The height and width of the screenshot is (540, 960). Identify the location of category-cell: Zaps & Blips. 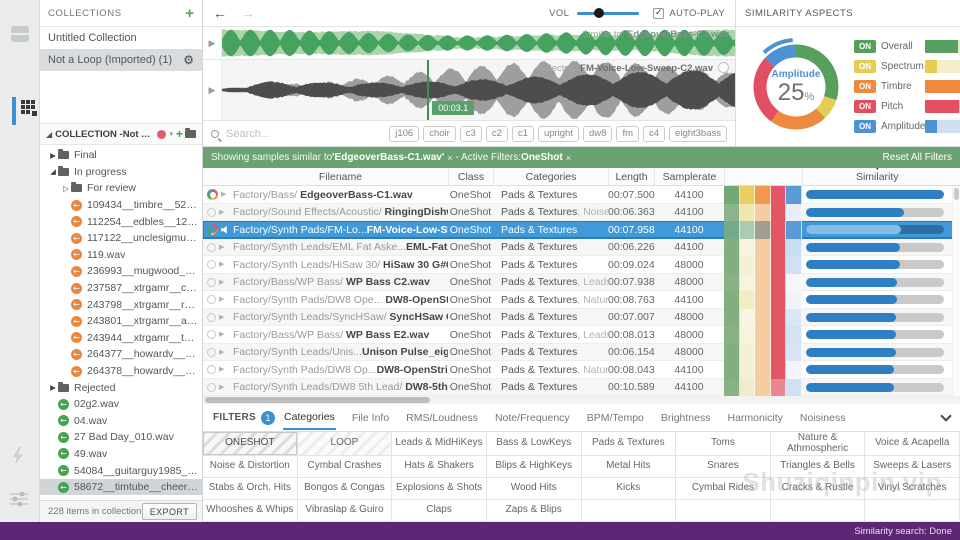
(534, 511).